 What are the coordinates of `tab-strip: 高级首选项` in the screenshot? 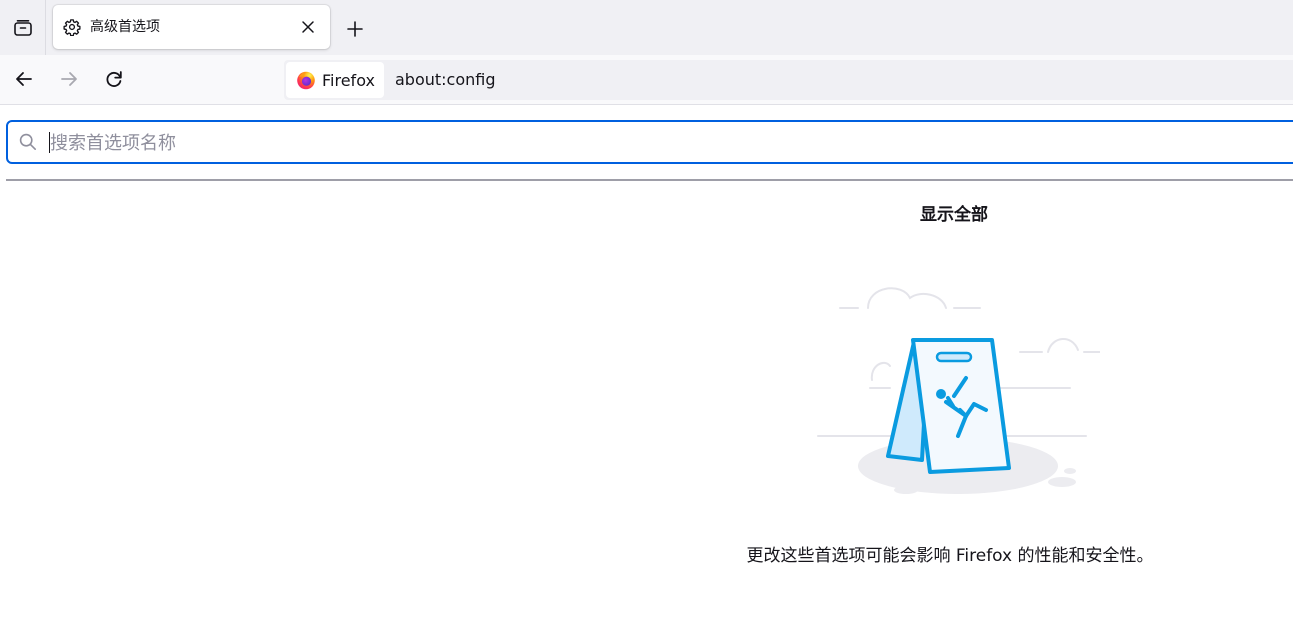 It's located at (646, 27).